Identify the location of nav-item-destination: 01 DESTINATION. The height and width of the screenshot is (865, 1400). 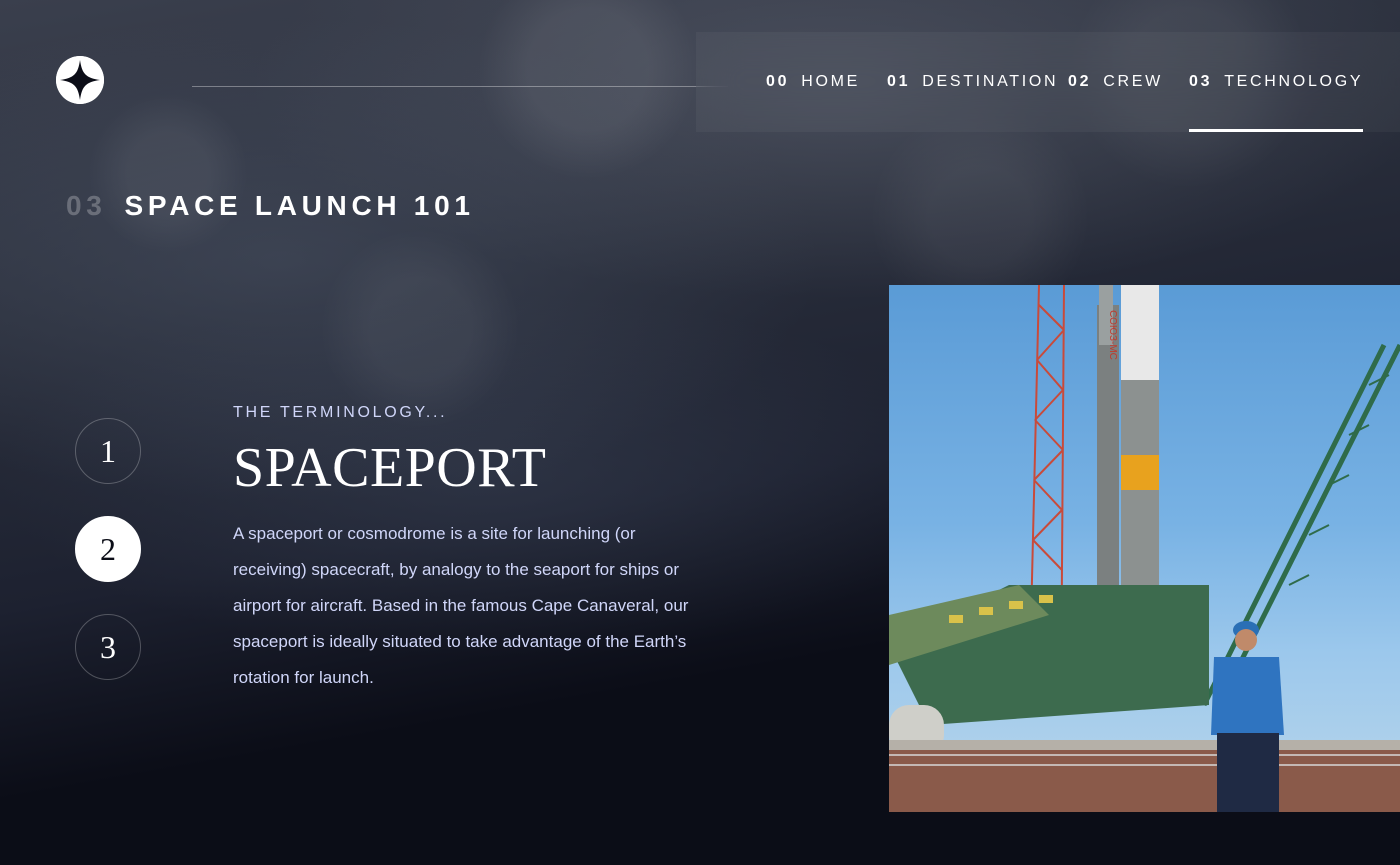
(972, 82).